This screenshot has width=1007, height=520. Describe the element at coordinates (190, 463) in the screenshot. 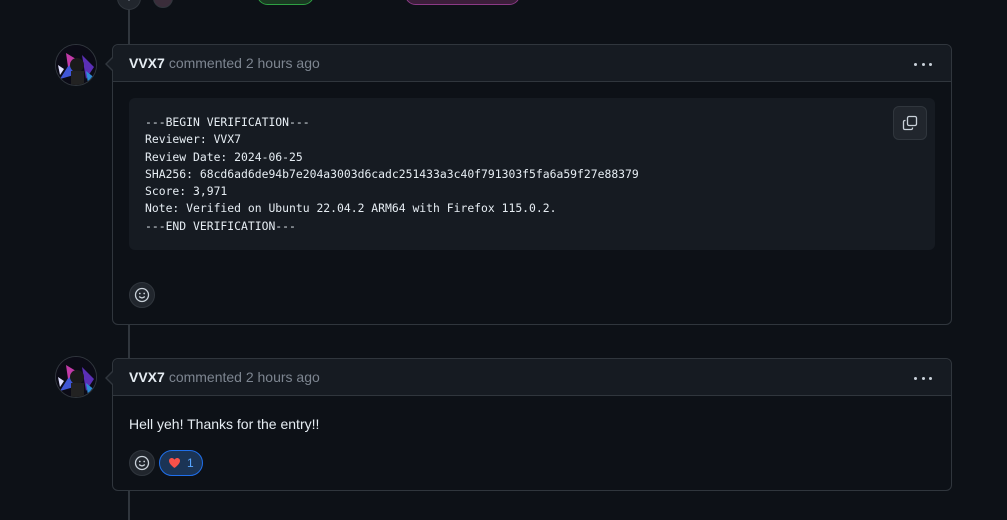

I see `reaction-count: 1` at that location.